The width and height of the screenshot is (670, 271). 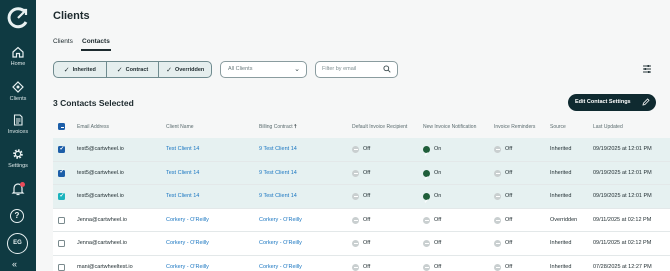 What do you see at coordinates (84, 69) in the screenshot?
I see `segment-label: Inherited` at bounding box center [84, 69].